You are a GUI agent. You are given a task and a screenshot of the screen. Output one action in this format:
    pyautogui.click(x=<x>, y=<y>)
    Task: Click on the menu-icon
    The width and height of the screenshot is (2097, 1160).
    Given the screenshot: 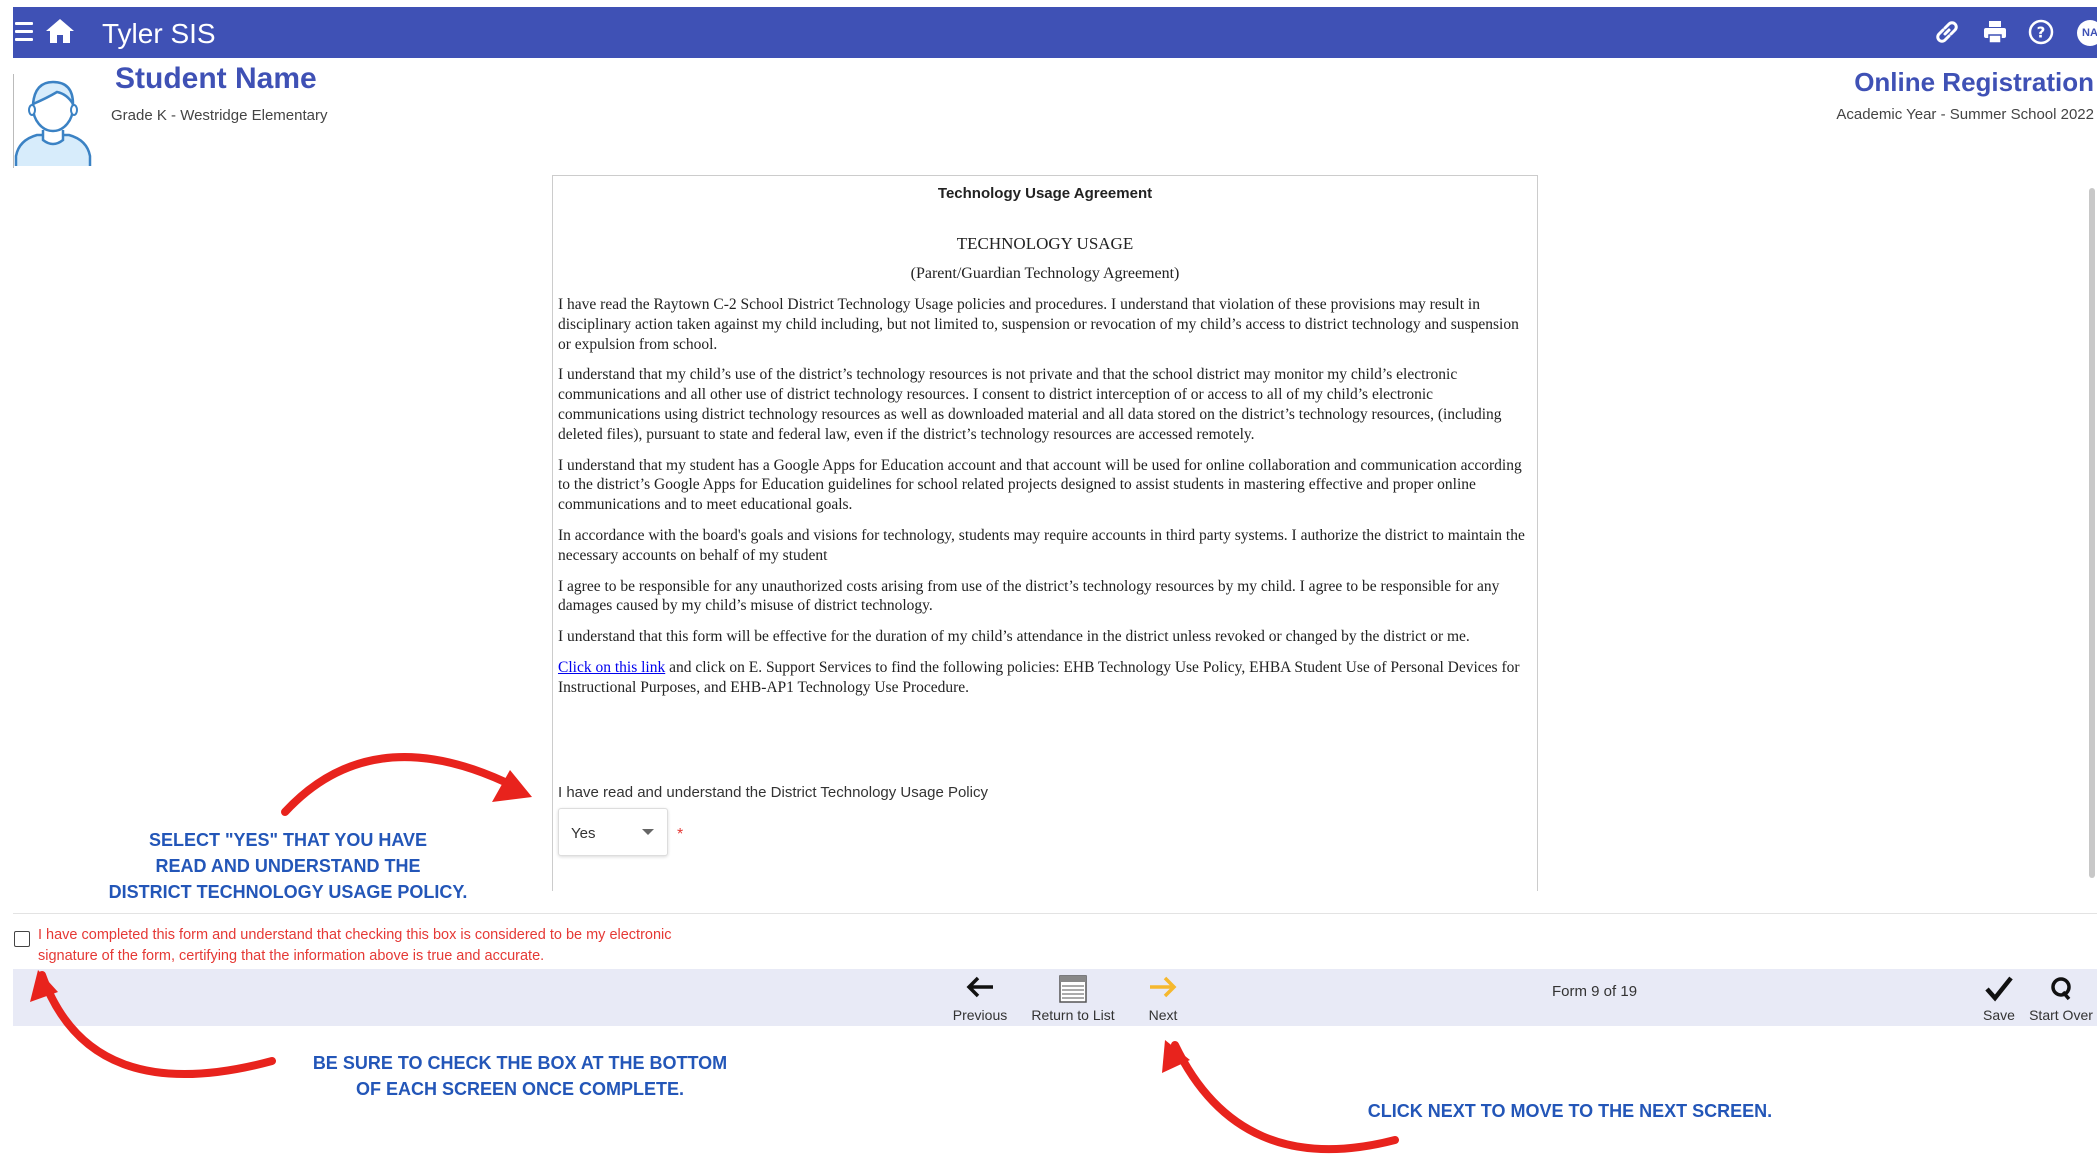 What is the action you would take?
    pyautogui.click(x=24, y=32)
    